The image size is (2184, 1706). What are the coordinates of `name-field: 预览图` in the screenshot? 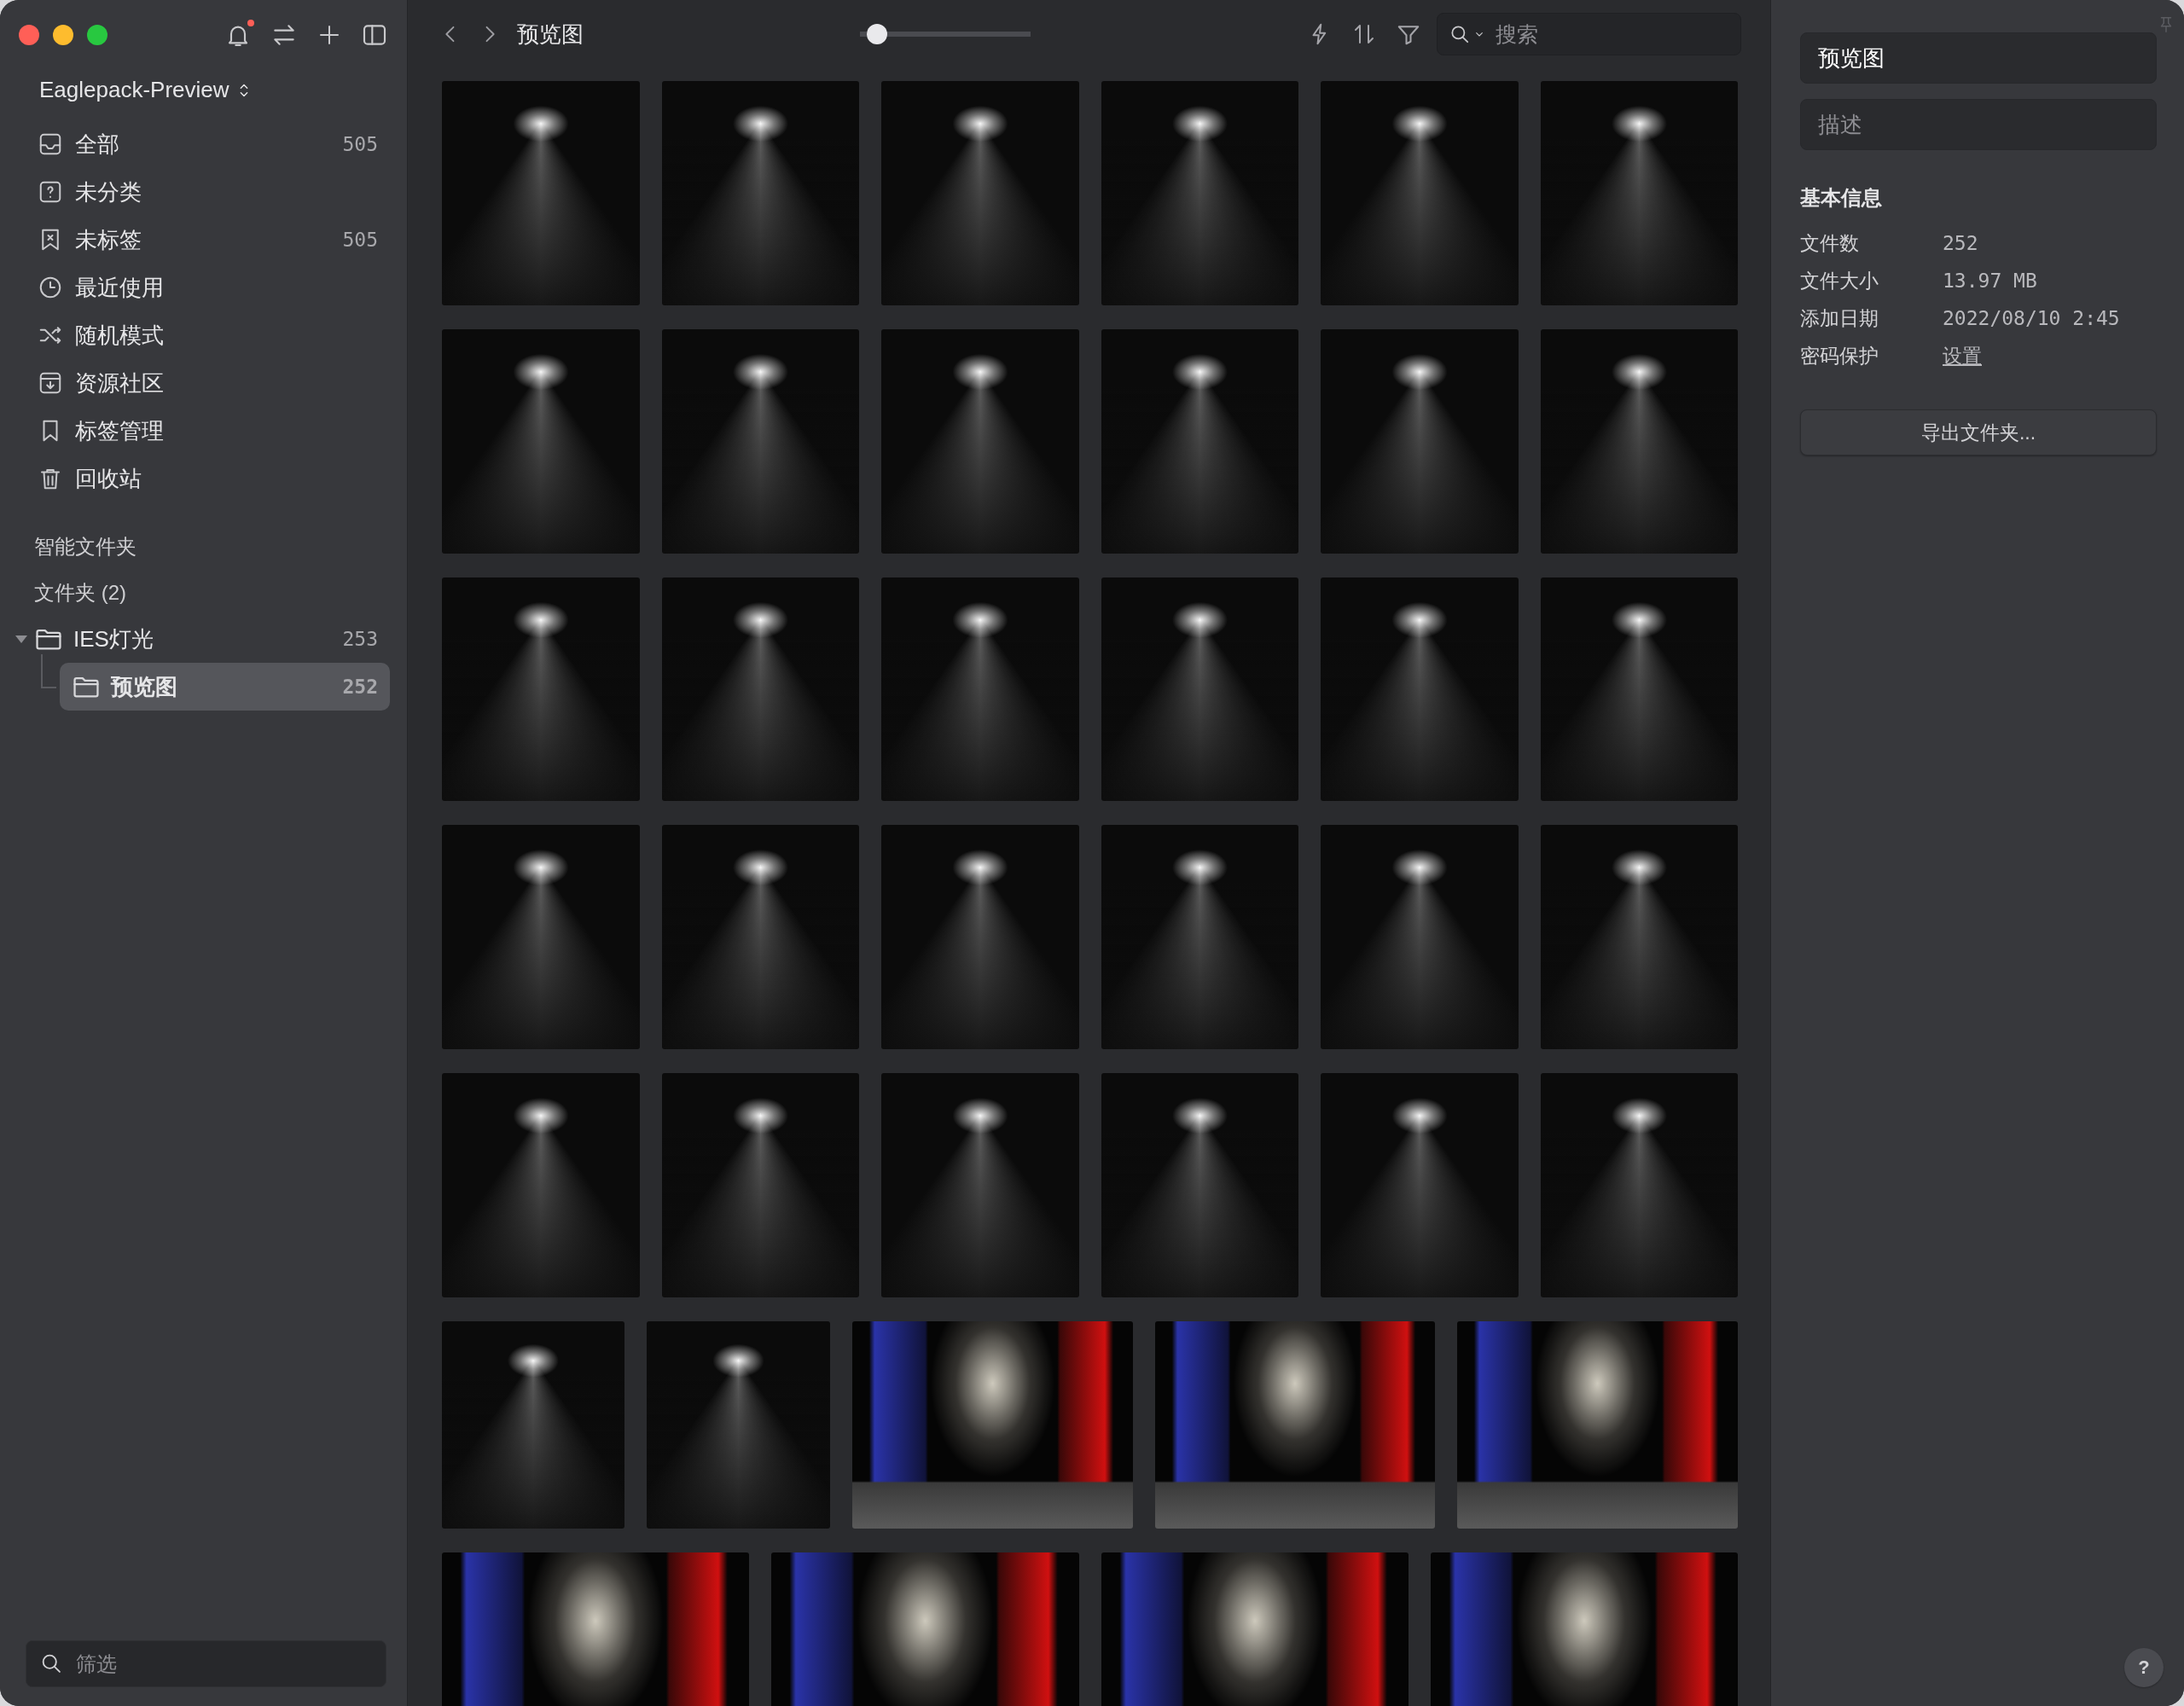 It's located at (1978, 58).